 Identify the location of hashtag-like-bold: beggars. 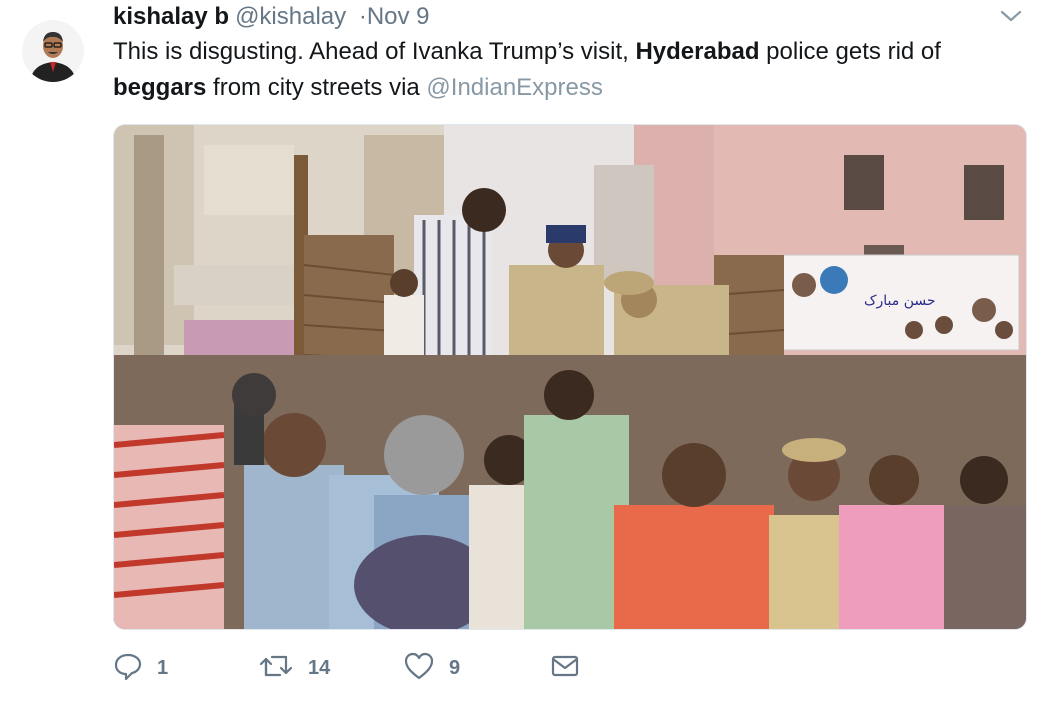
(160, 87).